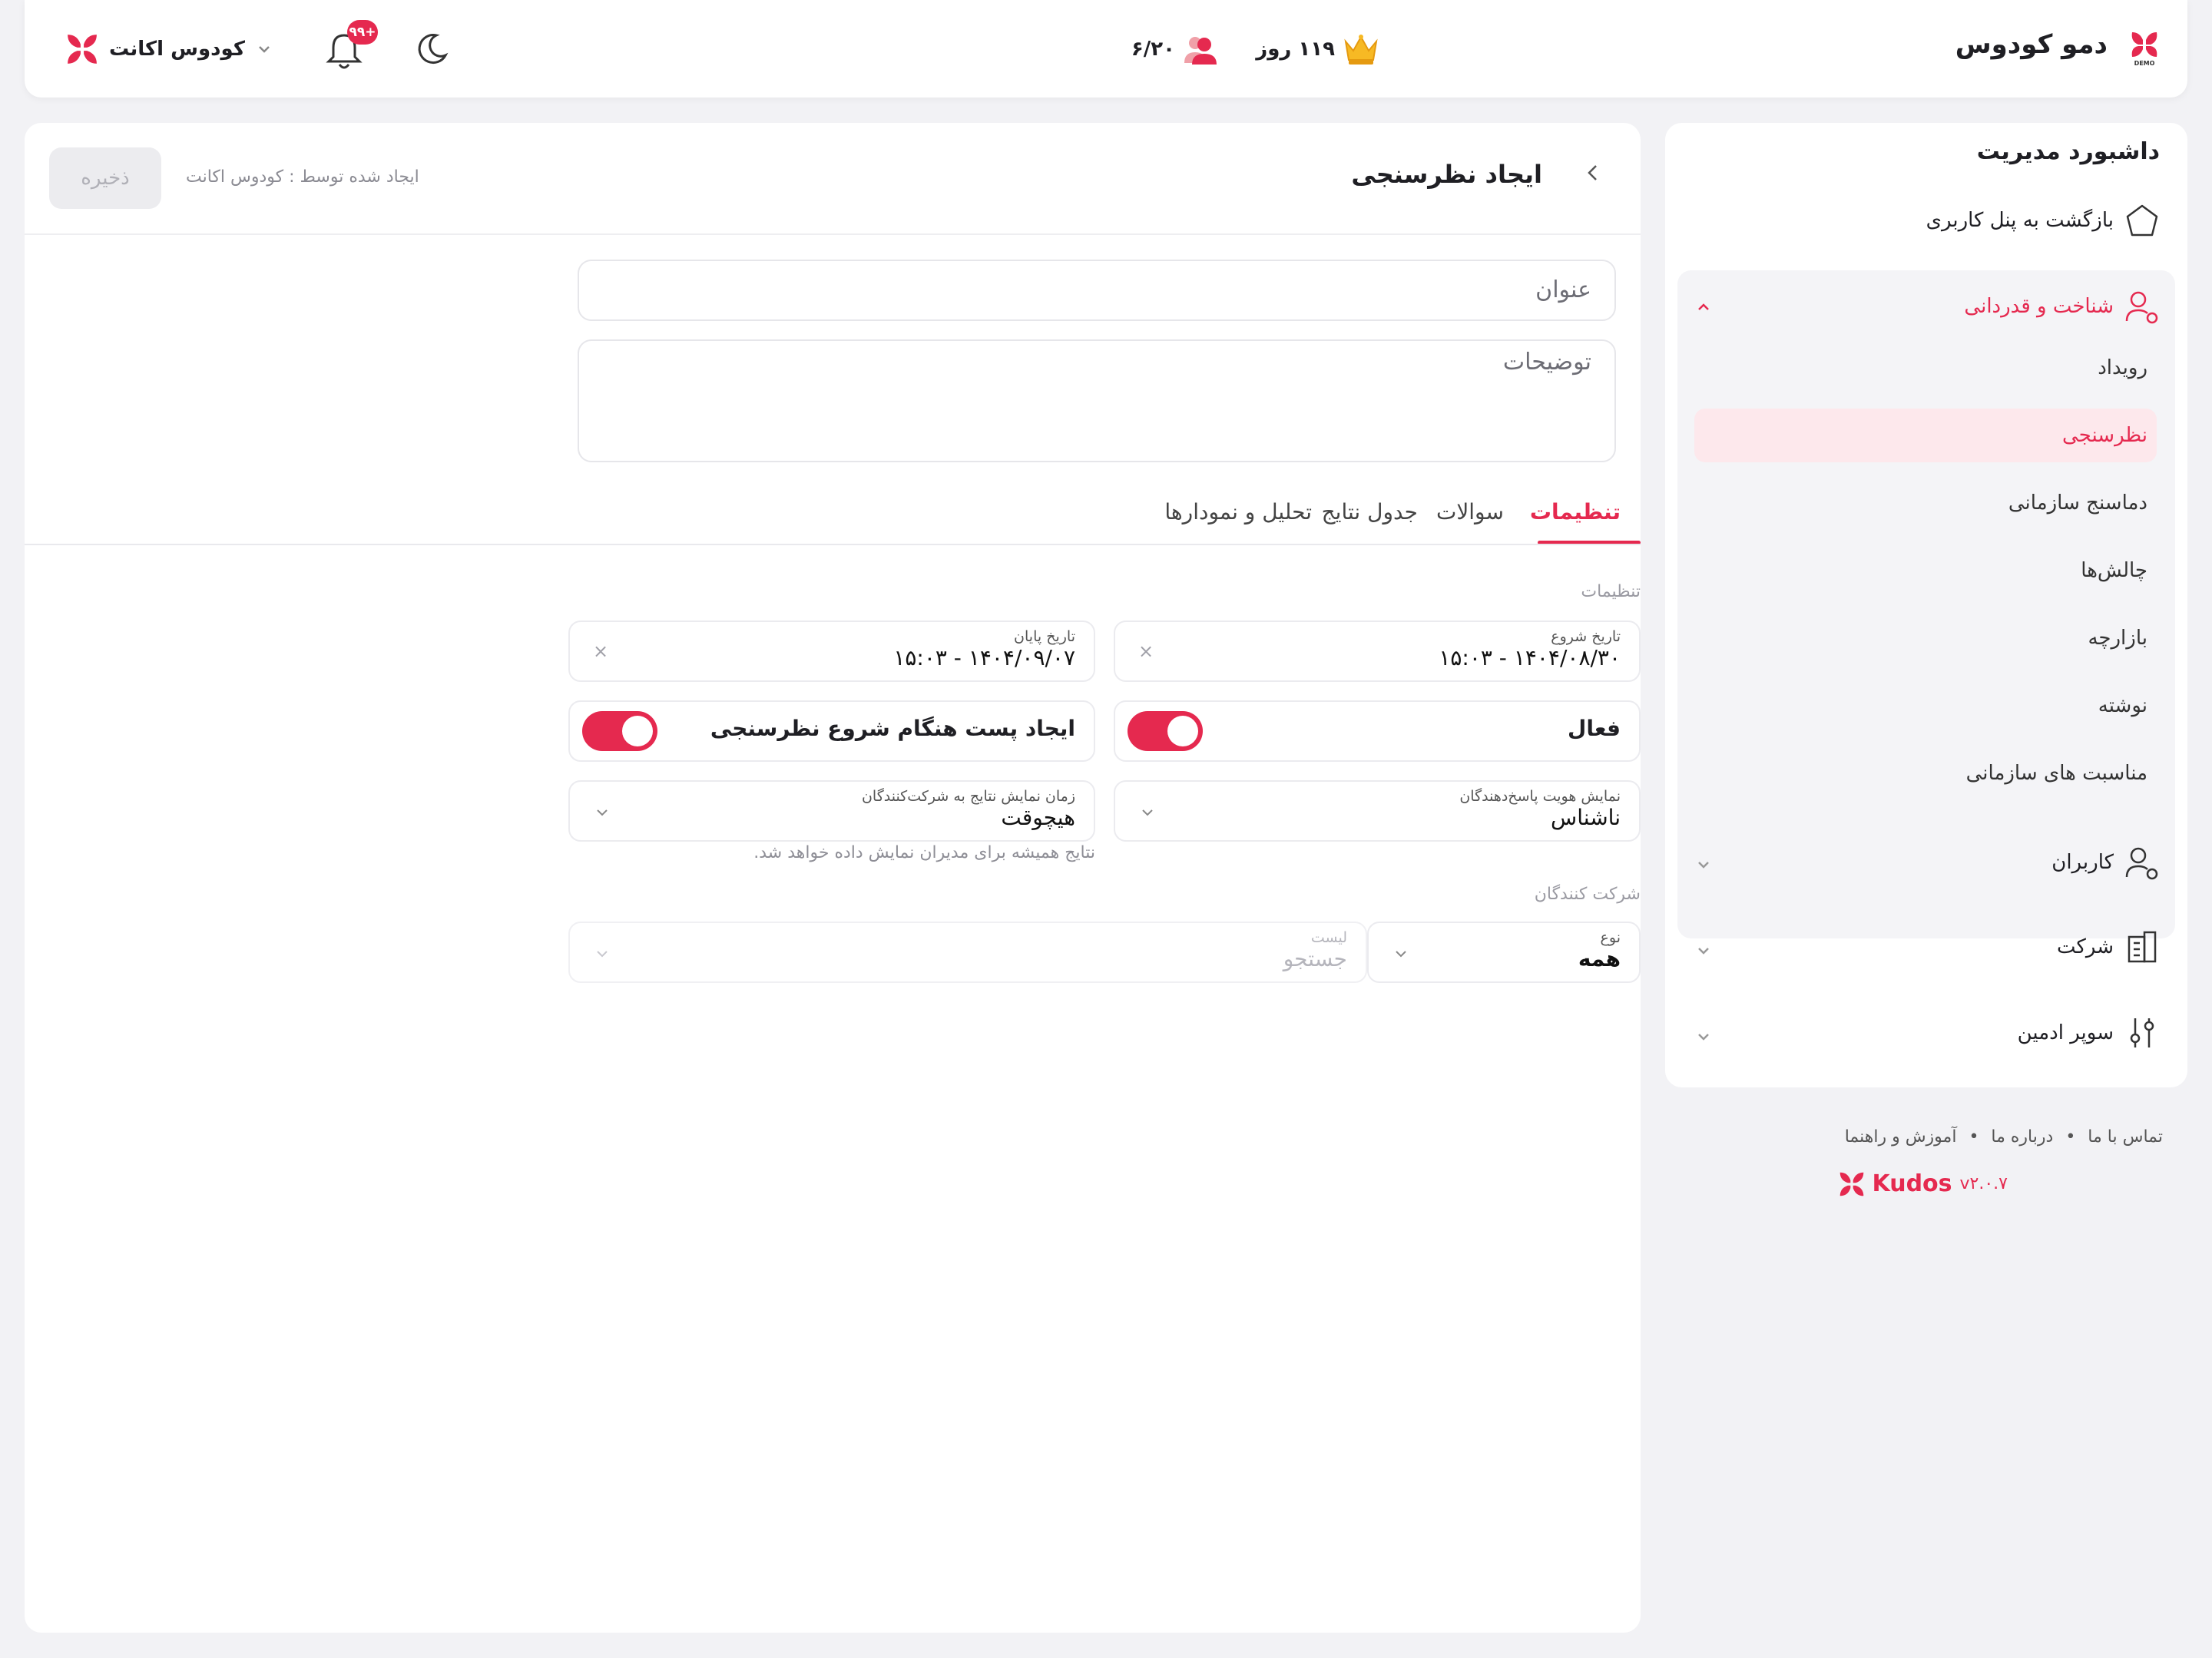 This screenshot has height=1658, width=2212. I want to click on settings-section-label: تنظیمات, so click(1611, 591).